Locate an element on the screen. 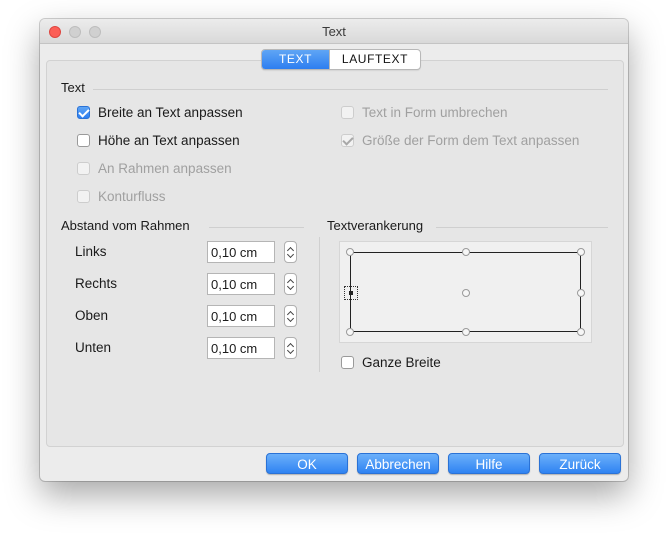  anchor-bottom-center is located at coordinates (466, 332).